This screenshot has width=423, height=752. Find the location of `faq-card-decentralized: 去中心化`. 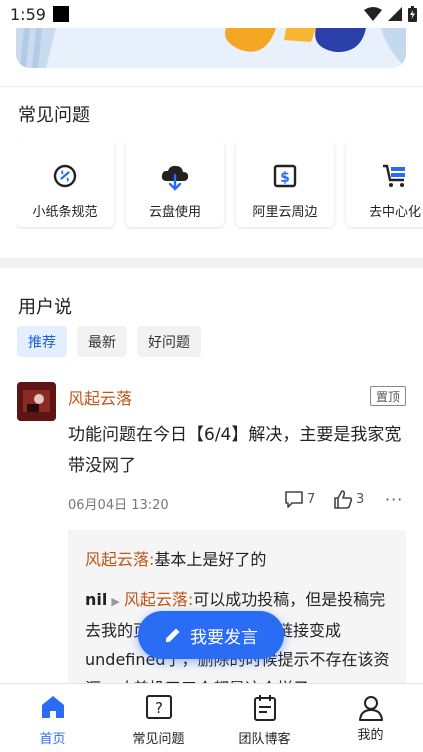

faq-card-decentralized: 去中心化 is located at coordinates (384, 184).